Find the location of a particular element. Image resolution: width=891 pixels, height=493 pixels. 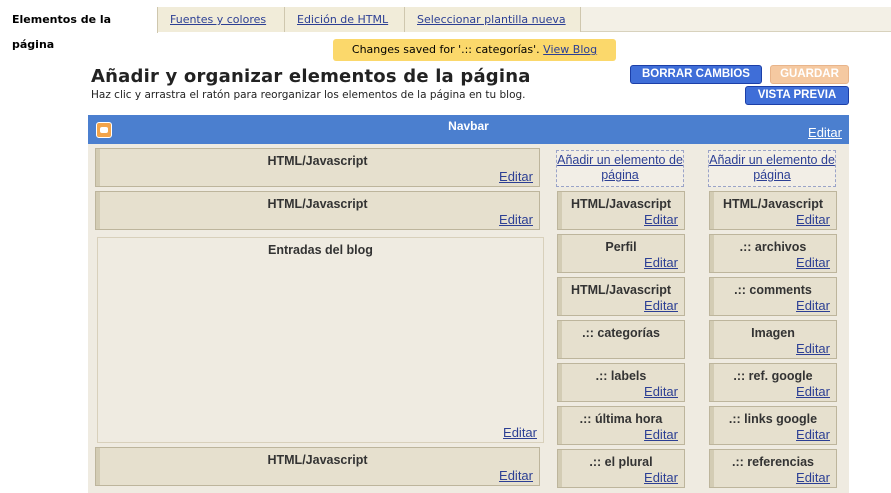

sidebar2-widget: Imagen Editar is located at coordinates (773, 339).